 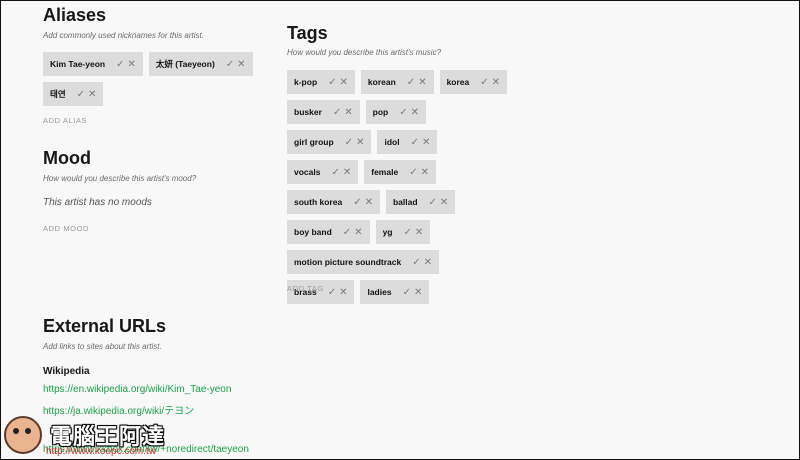 I want to click on tag-chip-label: girl group, so click(x=314, y=142).